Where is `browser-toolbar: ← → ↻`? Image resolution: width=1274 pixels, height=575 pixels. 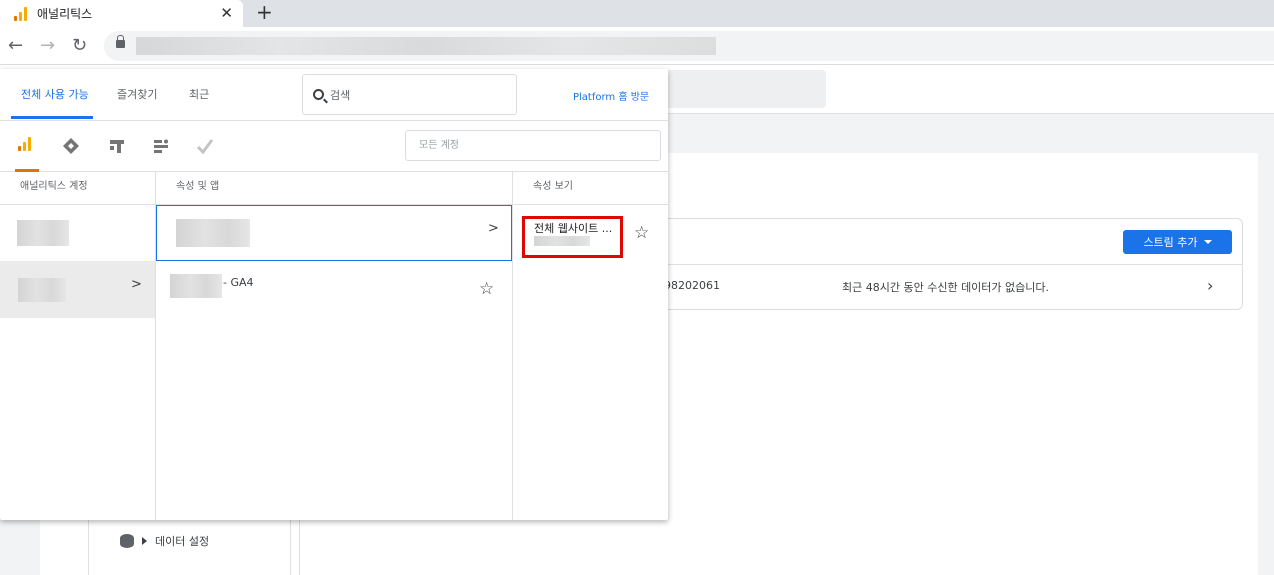 browser-toolbar: ← → ↻ is located at coordinates (637, 46).